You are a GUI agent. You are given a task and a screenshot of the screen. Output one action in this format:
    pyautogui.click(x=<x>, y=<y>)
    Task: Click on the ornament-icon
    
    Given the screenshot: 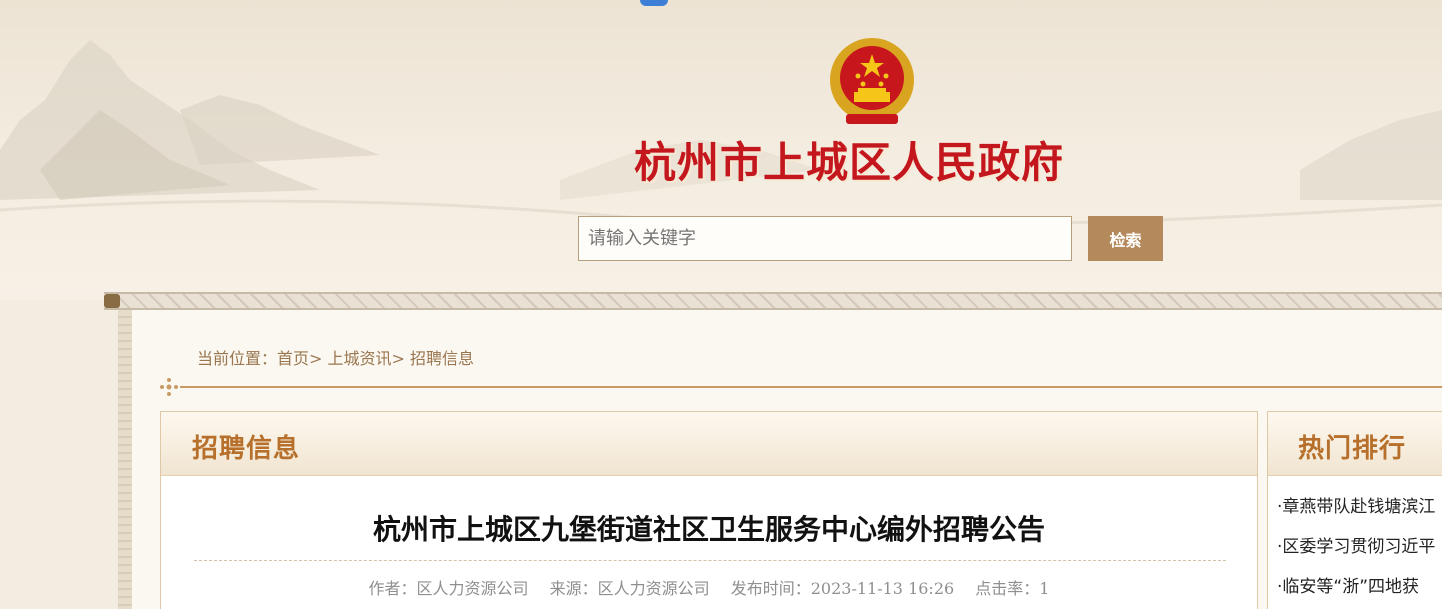 What is the action you would take?
    pyautogui.click(x=169, y=387)
    